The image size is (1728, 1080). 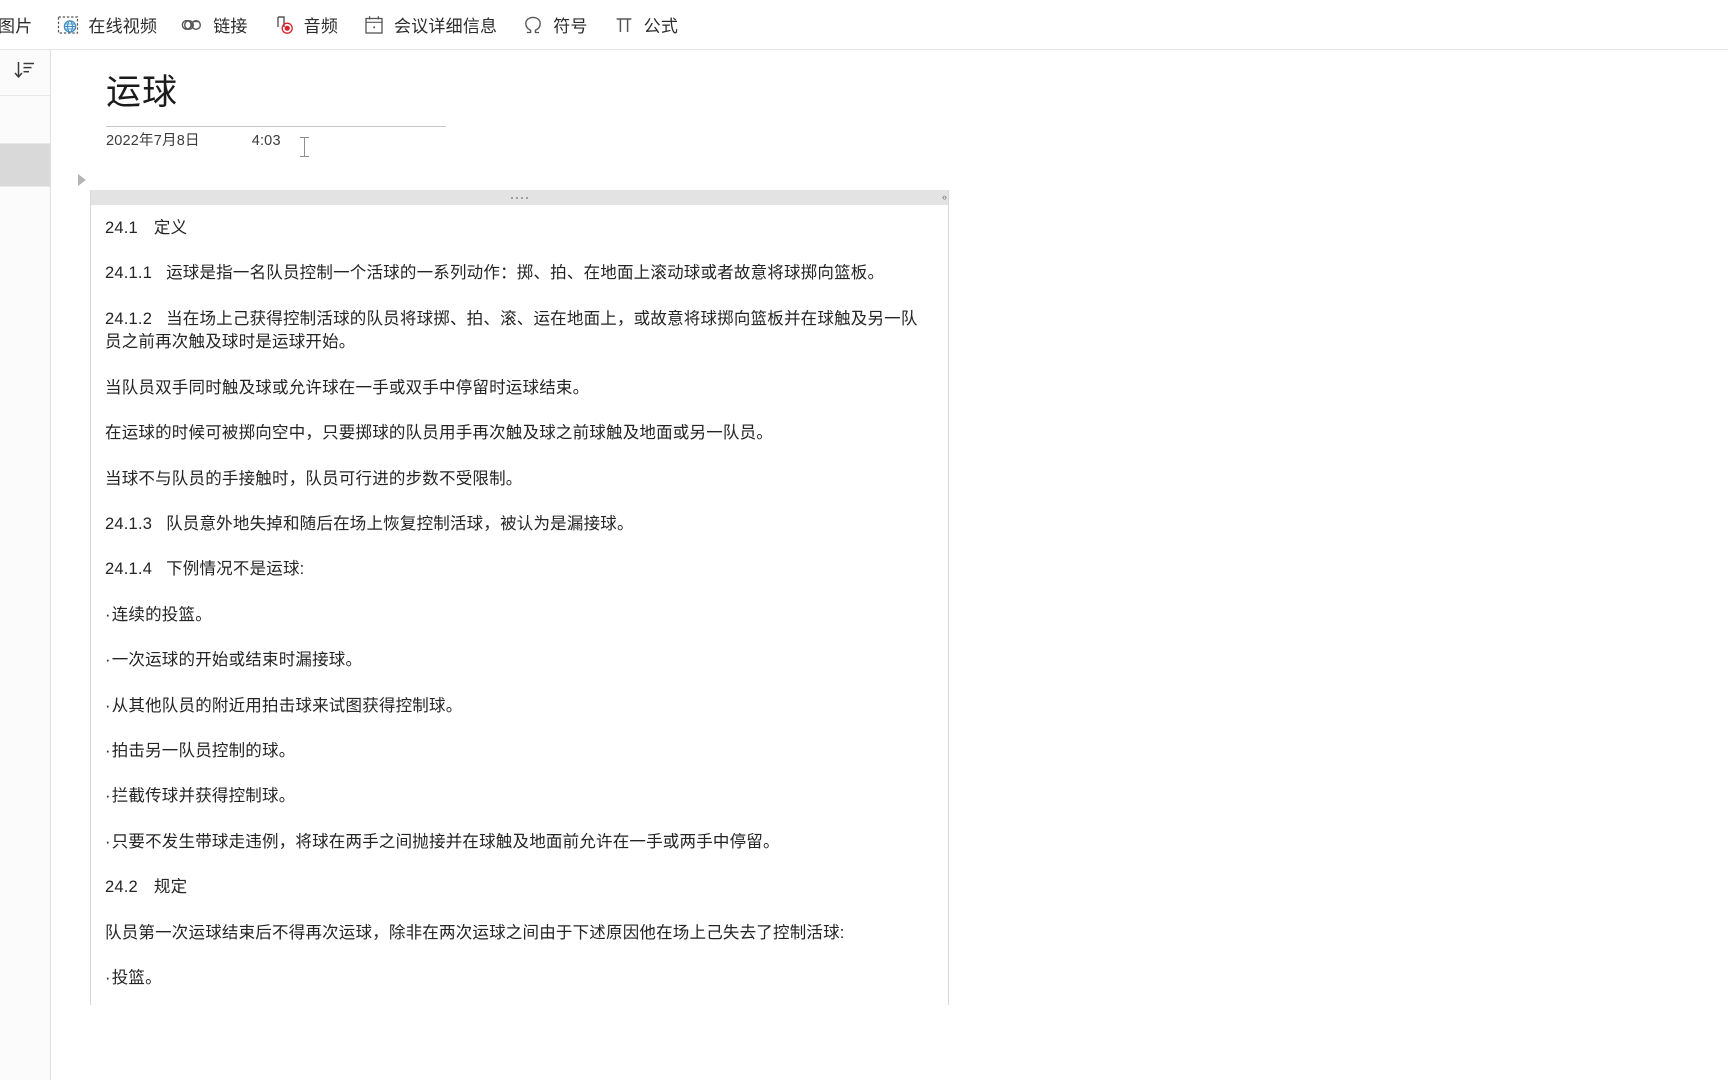 I want to click on insert-ribbon-toolbar: 图片 在线视频 链接 音频 会议详细信息 符号 公式, so click(x=864, y=25).